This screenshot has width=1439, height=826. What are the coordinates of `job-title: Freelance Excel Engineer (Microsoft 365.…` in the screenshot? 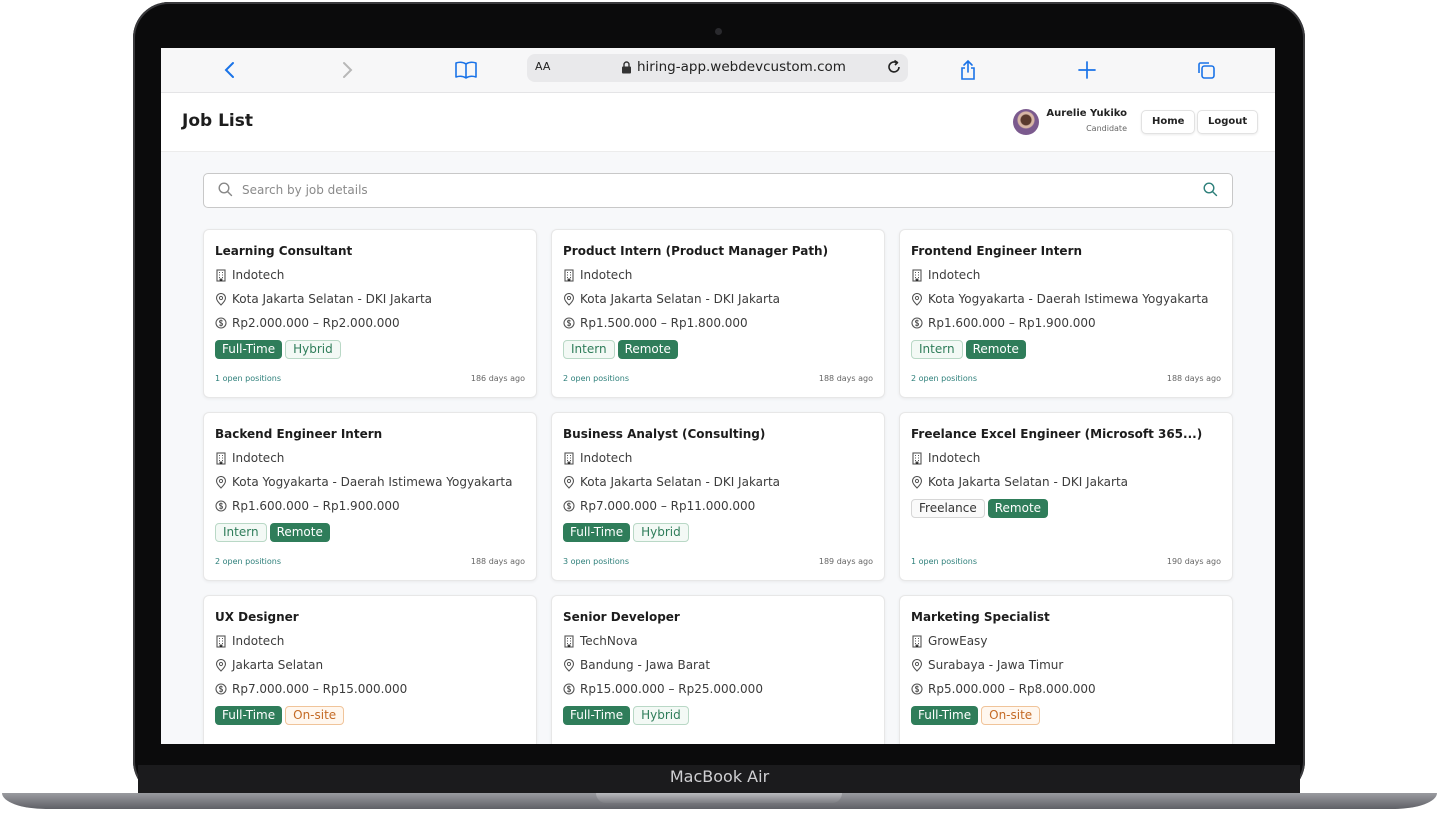 It's located at (1057, 434).